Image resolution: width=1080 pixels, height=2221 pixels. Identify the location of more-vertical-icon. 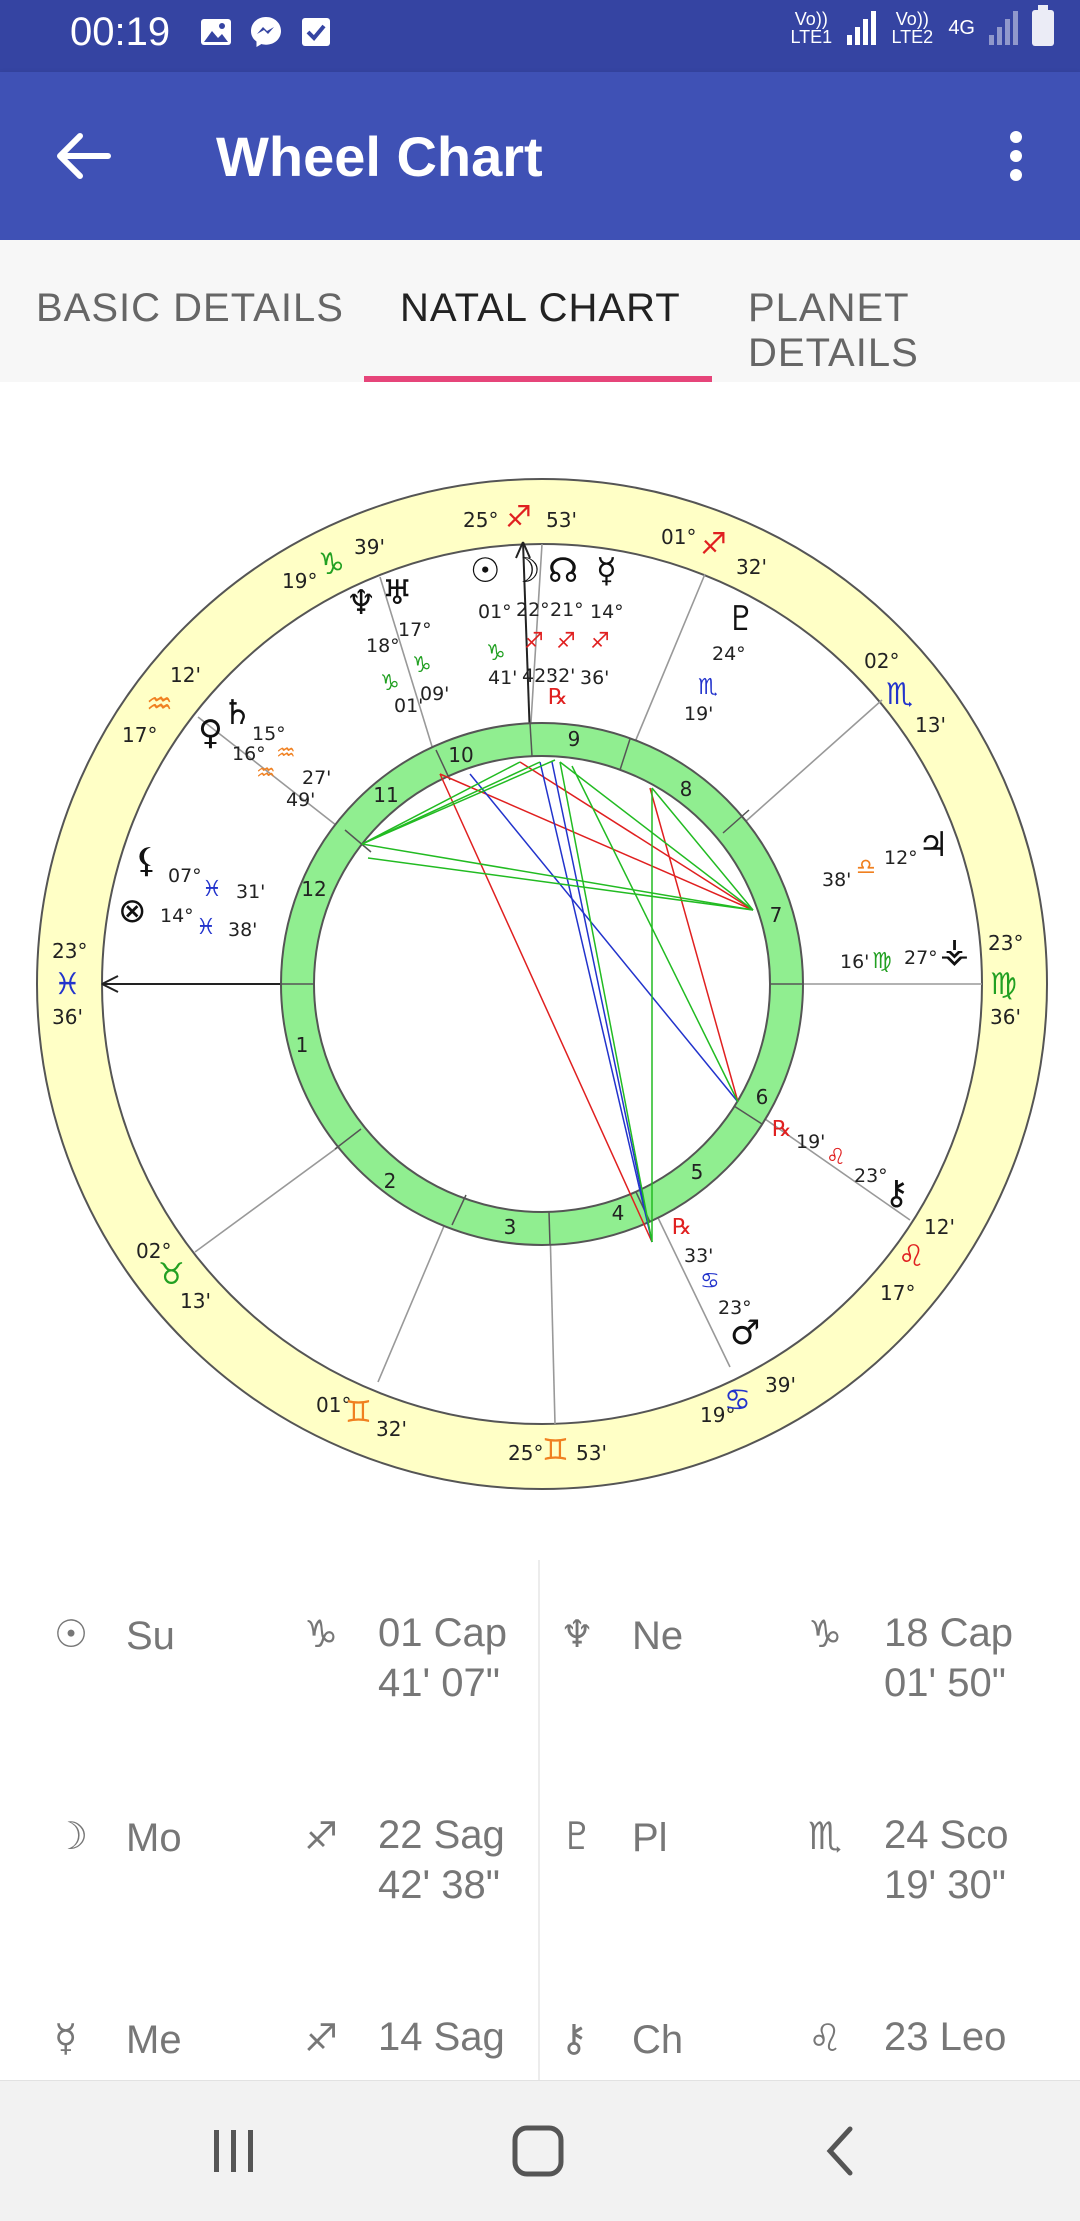
(1016, 156).